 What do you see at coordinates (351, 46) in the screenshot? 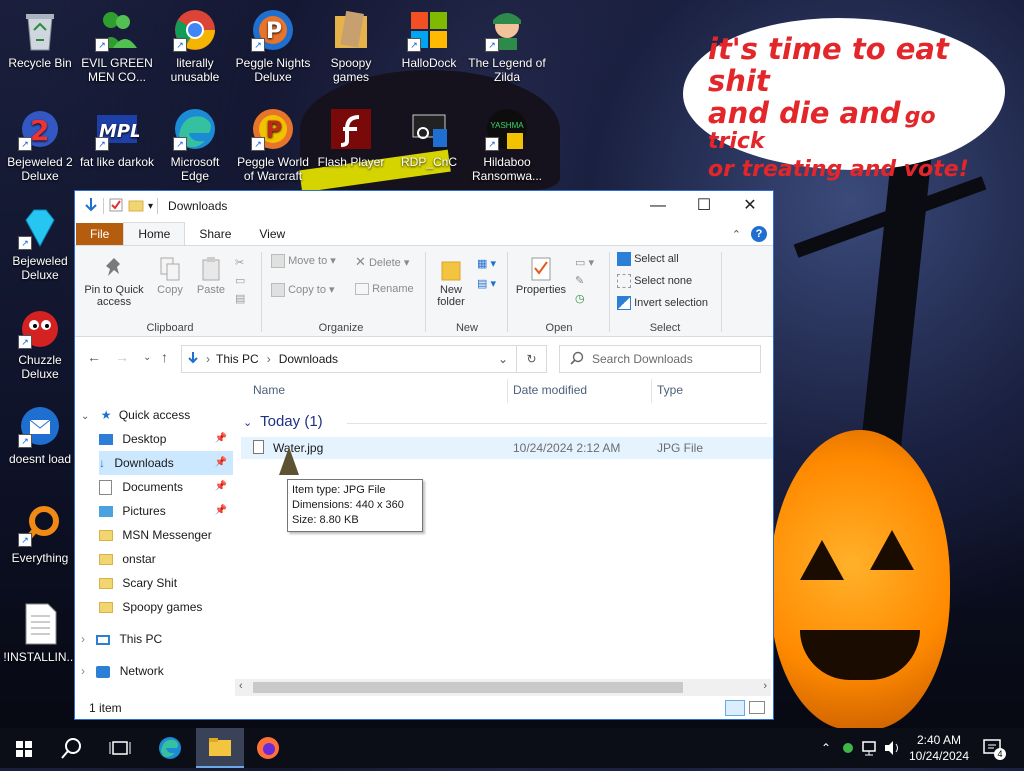
I see `desktop-icon-spoopy-games: Spoopy games` at bounding box center [351, 46].